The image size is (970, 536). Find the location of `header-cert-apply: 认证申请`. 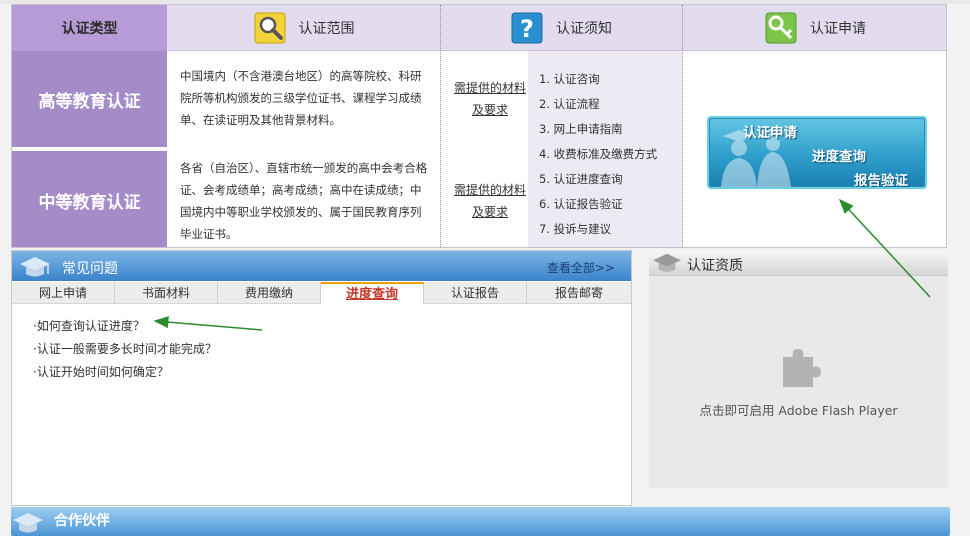

header-cert-apply: 认证申请 is located at coordinates (814, 28).